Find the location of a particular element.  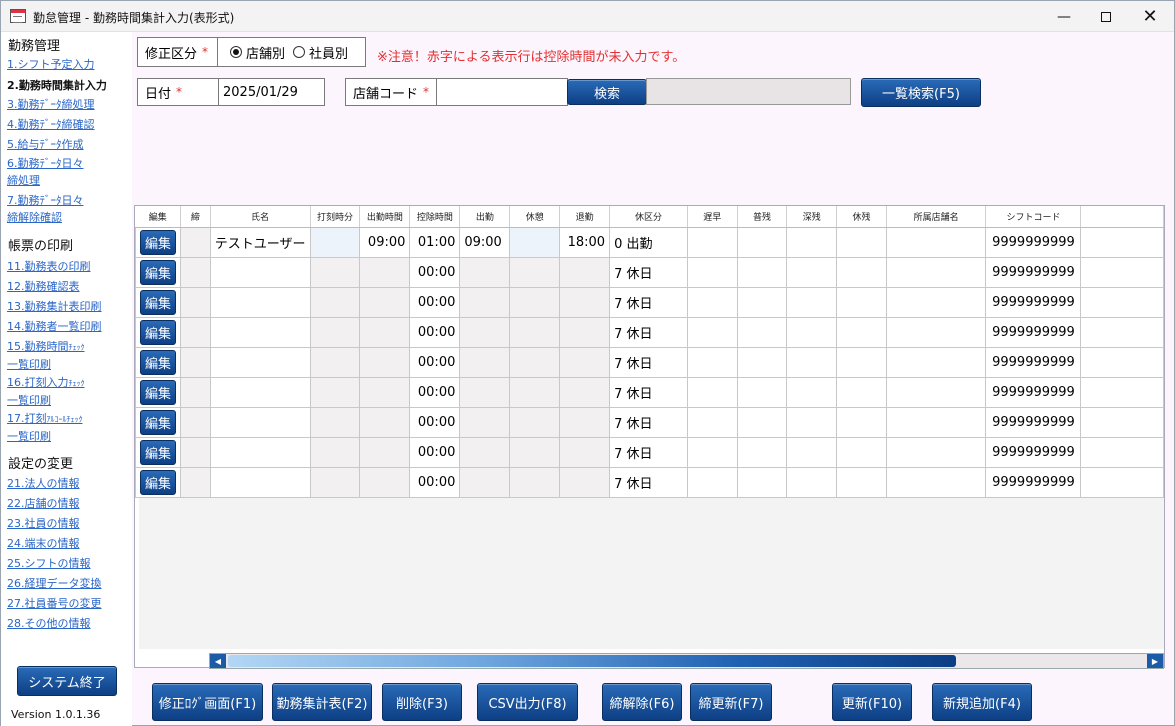

work-summary-button: 勤務集計表(F2) is located at coordinates (322, 702).